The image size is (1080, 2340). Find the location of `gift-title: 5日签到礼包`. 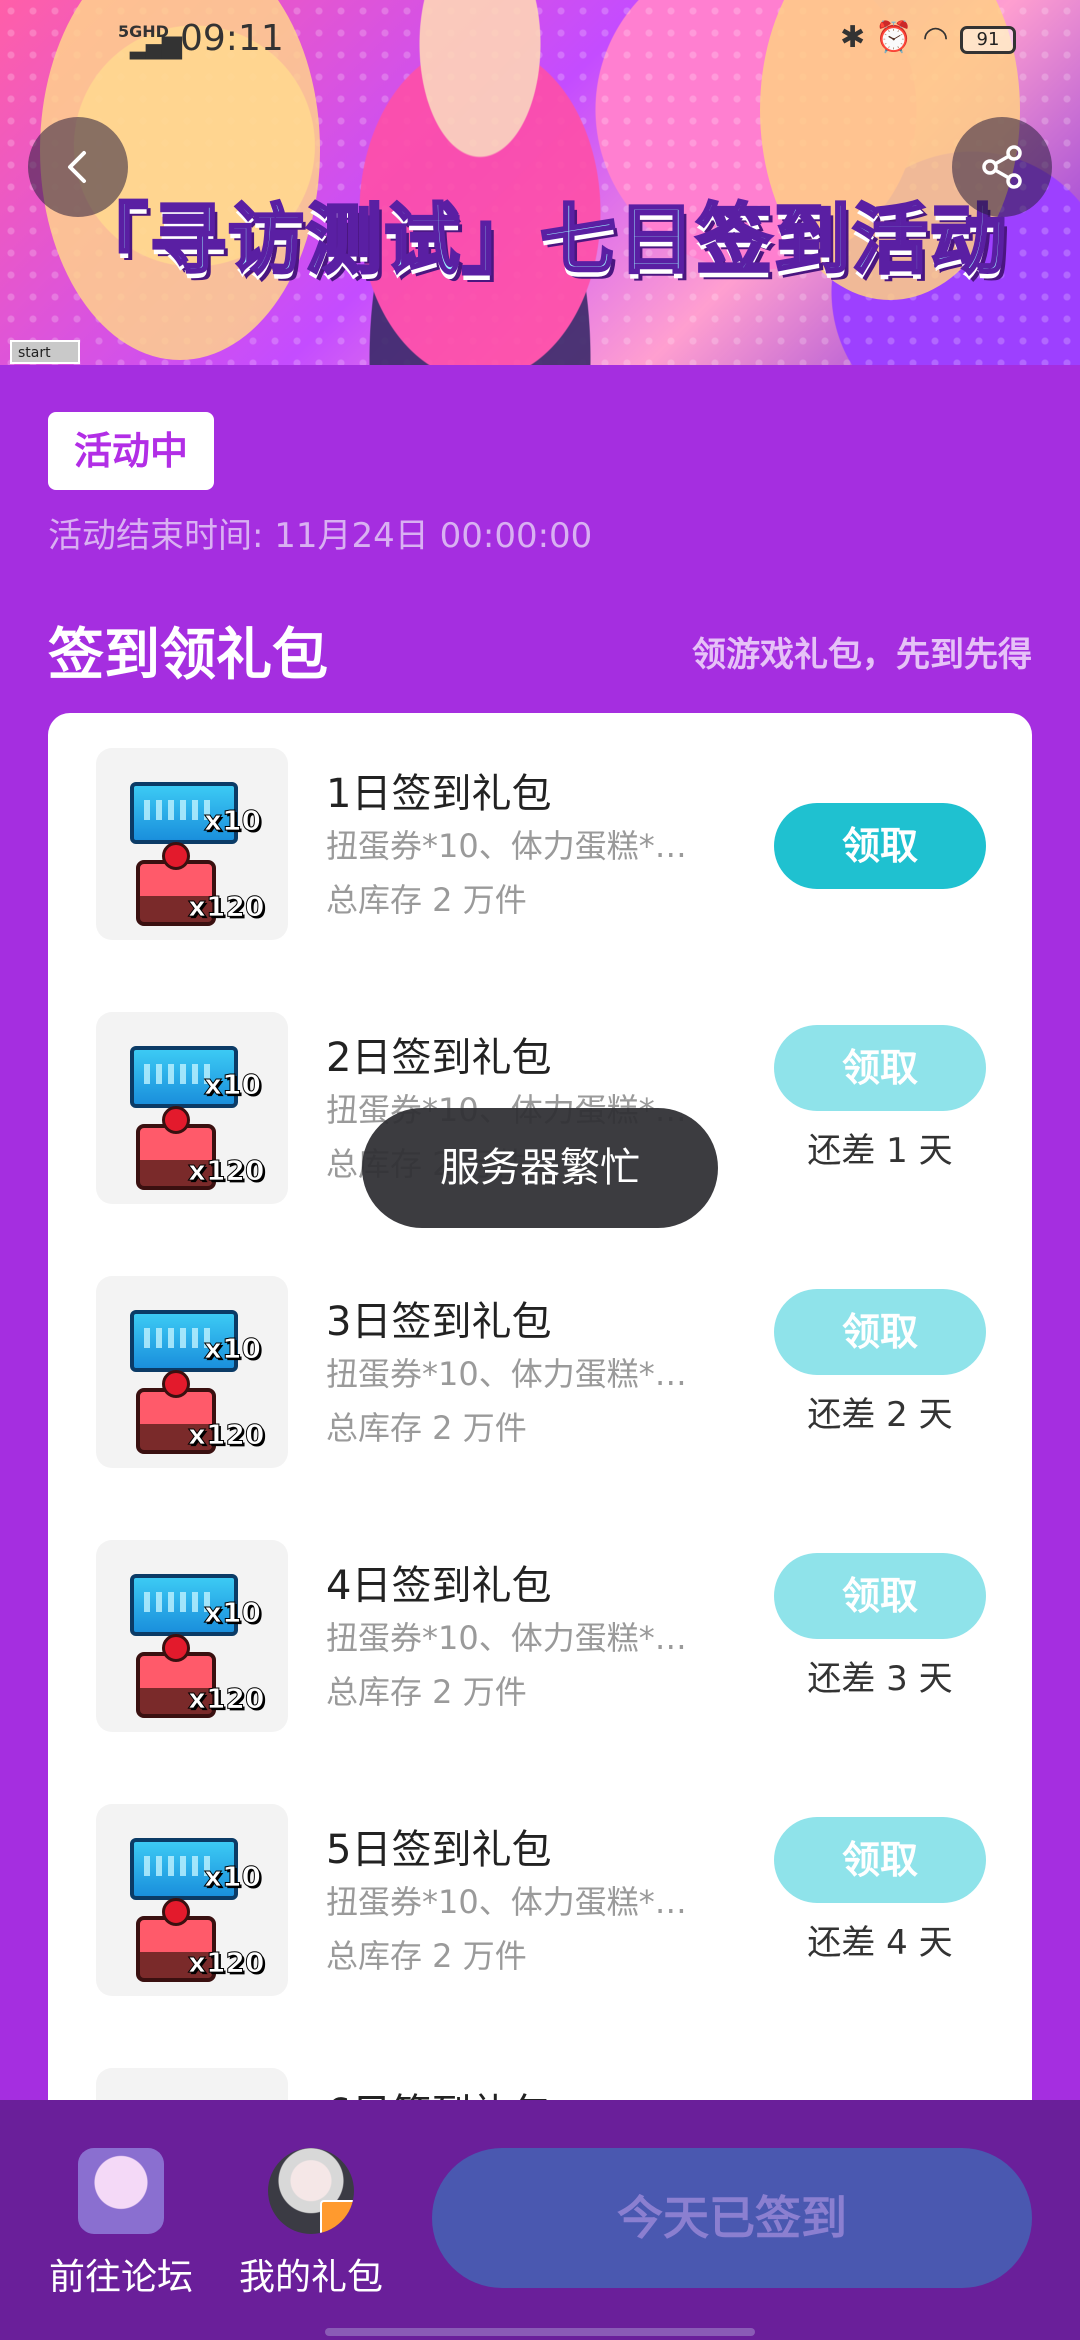

gift-title: 5日签到礼包 is located at coordinates (439, 1850).